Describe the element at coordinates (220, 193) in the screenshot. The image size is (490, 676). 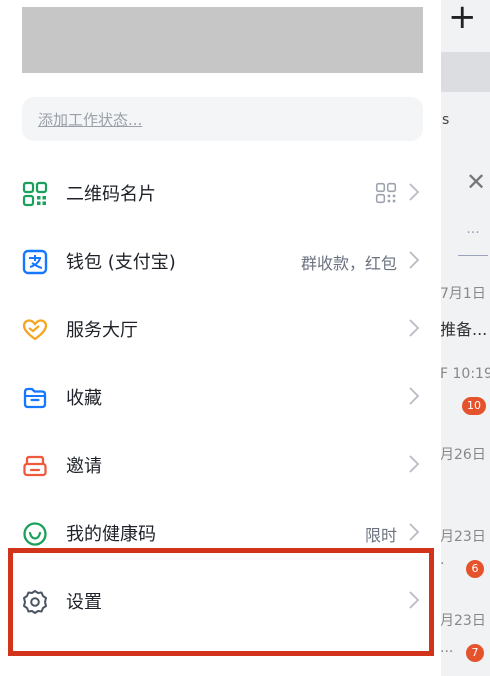
I see `menu-item-qr-card: 二维码名片` at that location.